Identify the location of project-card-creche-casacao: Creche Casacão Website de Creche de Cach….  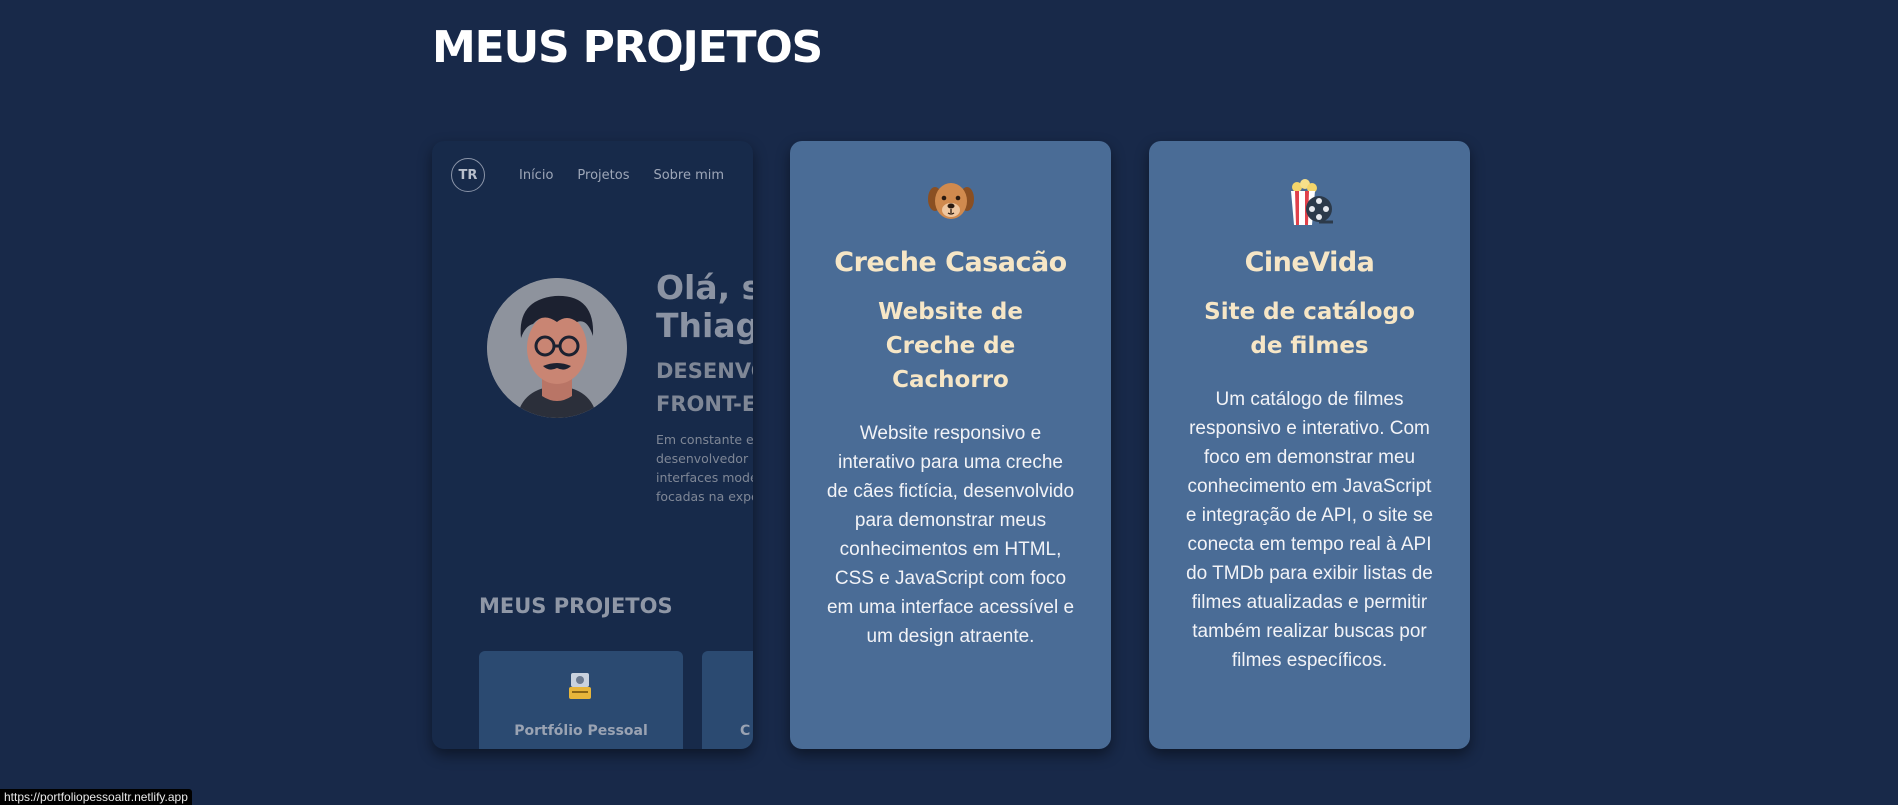
(950, 445).